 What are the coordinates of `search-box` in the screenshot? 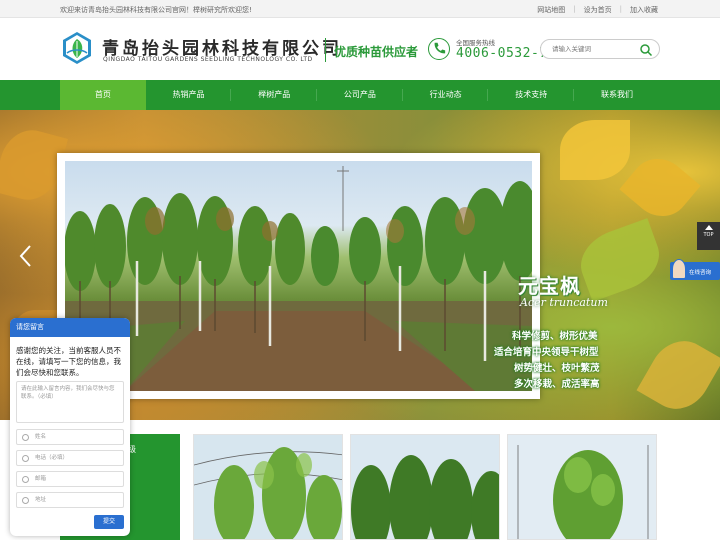 It's located at (600, 49).